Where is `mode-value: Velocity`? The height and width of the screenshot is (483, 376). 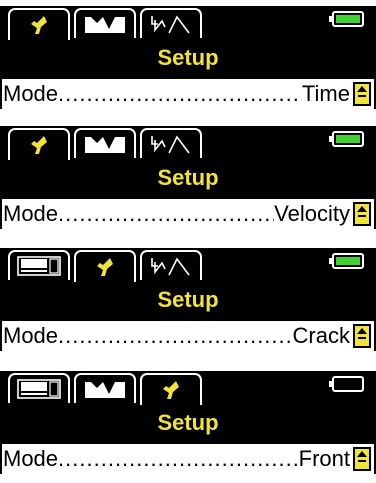
mode-value: Velocity is located at coordinates (312, 213).